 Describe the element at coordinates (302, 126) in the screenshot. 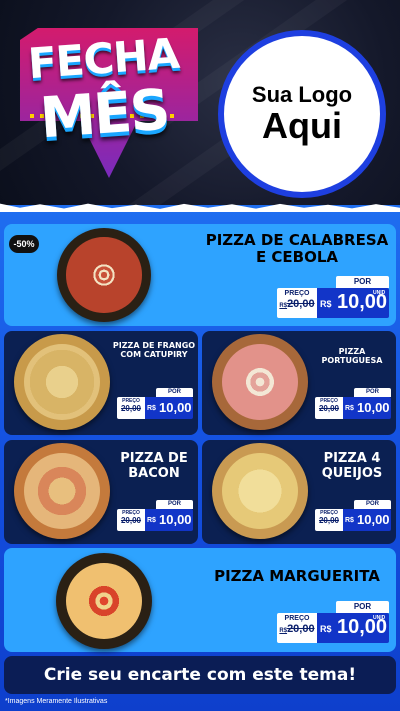

I see `logo-text-line2: Aqui` at that location.